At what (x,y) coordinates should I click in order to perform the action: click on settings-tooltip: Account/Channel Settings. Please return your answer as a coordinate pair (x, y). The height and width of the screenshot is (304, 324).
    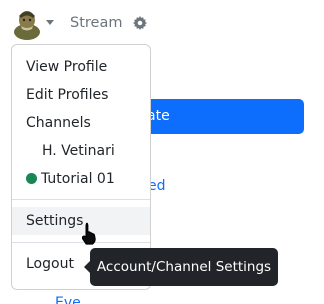
    Looking at the image, I should click on (181, 267).